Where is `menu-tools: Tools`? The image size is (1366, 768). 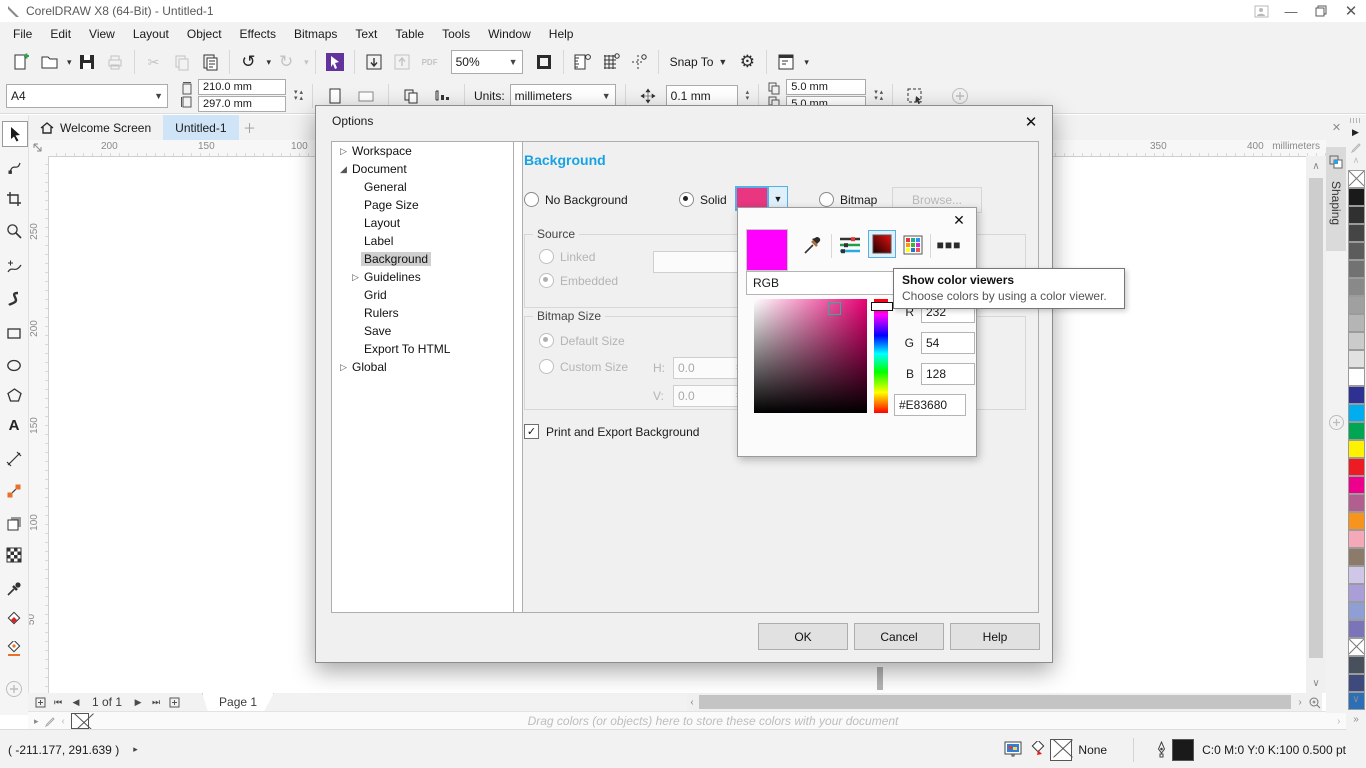
menu-tools: Tools is located at coordinates (456, 34).